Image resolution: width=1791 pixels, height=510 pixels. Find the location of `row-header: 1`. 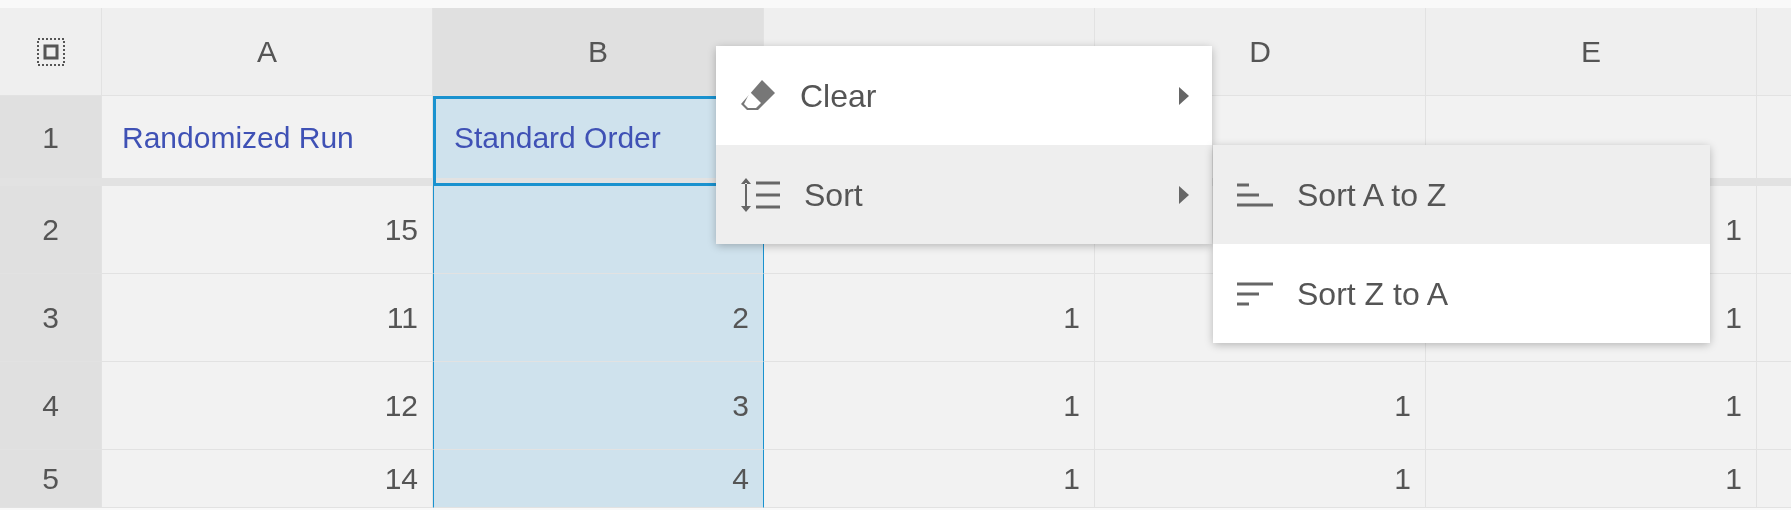

row-header: 1 is located at coordinates (50, 137).